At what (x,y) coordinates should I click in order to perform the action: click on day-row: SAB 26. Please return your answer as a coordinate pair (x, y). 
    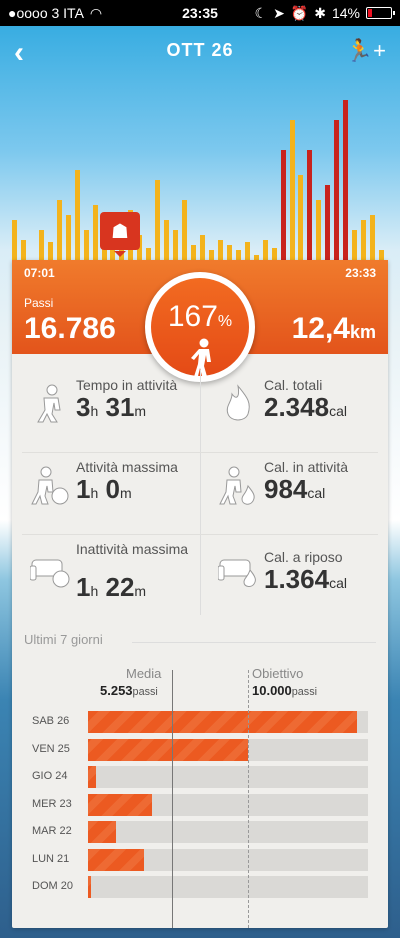
    Looking at the image, I should click on (200, 722).